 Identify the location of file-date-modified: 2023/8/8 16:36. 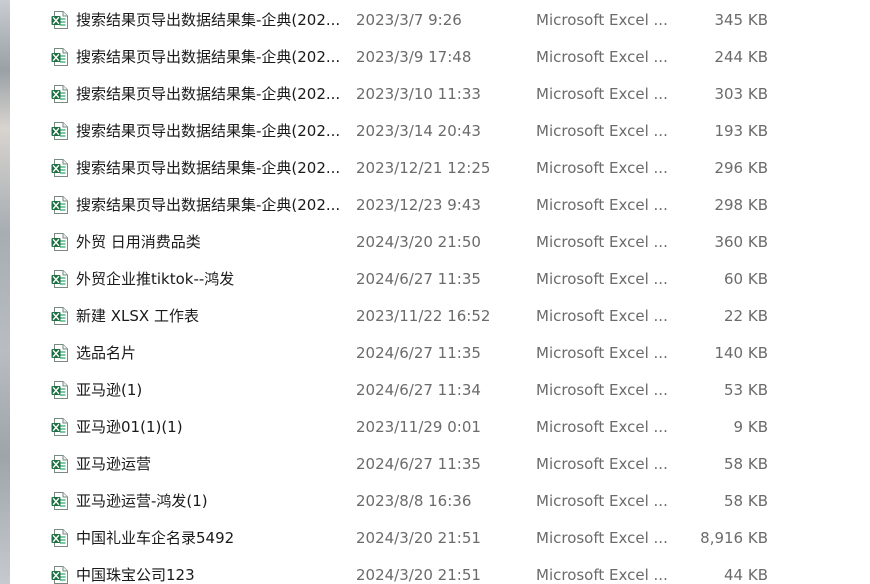
(414, 501).